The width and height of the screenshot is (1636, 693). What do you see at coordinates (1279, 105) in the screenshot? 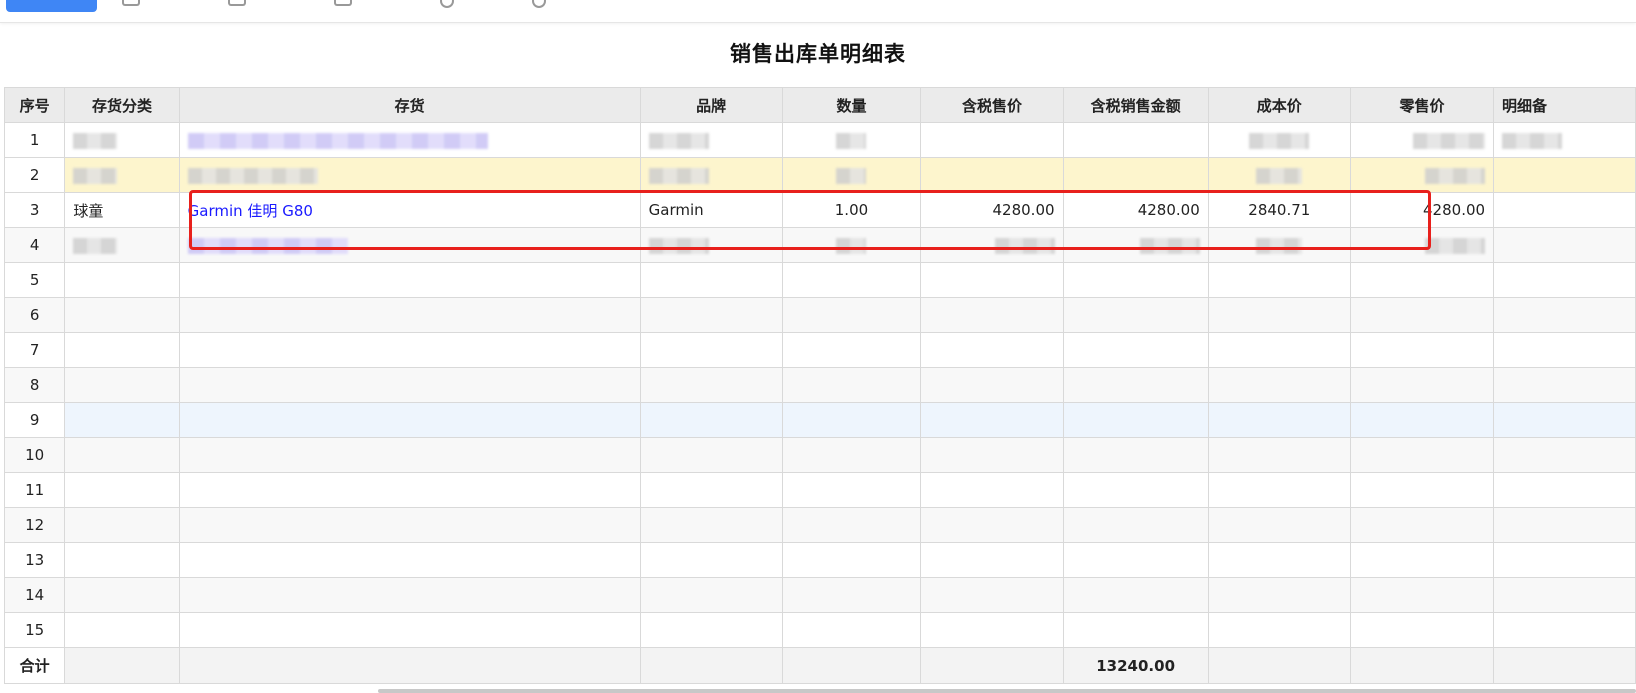
I see `col-header-cost-price: 成本价` at bounding box center [1279, 105].